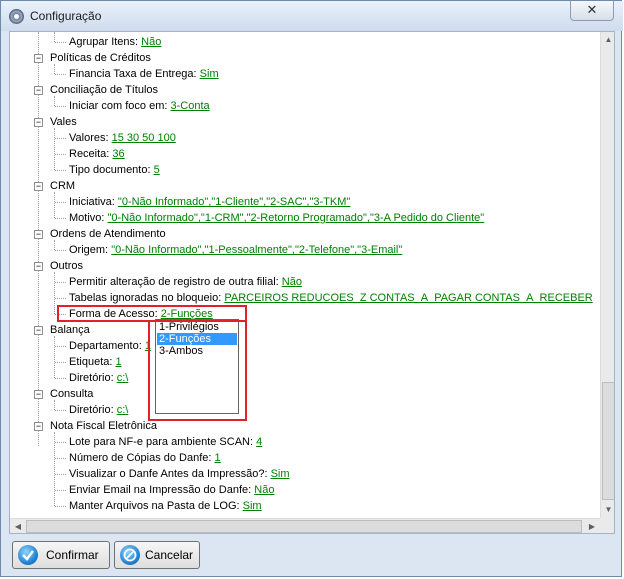  I want to click on window-title: Configuração, so click(66, 16).